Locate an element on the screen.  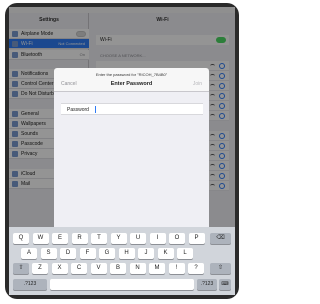
key-n: N is located at coordinates (137, 268).